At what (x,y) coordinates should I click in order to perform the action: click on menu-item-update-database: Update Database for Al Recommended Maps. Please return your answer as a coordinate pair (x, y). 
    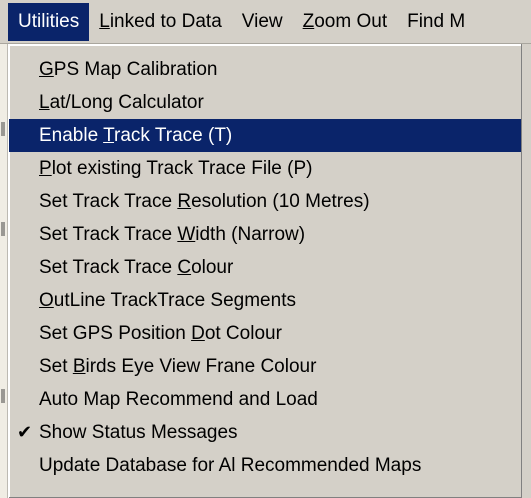
    Looking at the image, I should click on (267, 465).